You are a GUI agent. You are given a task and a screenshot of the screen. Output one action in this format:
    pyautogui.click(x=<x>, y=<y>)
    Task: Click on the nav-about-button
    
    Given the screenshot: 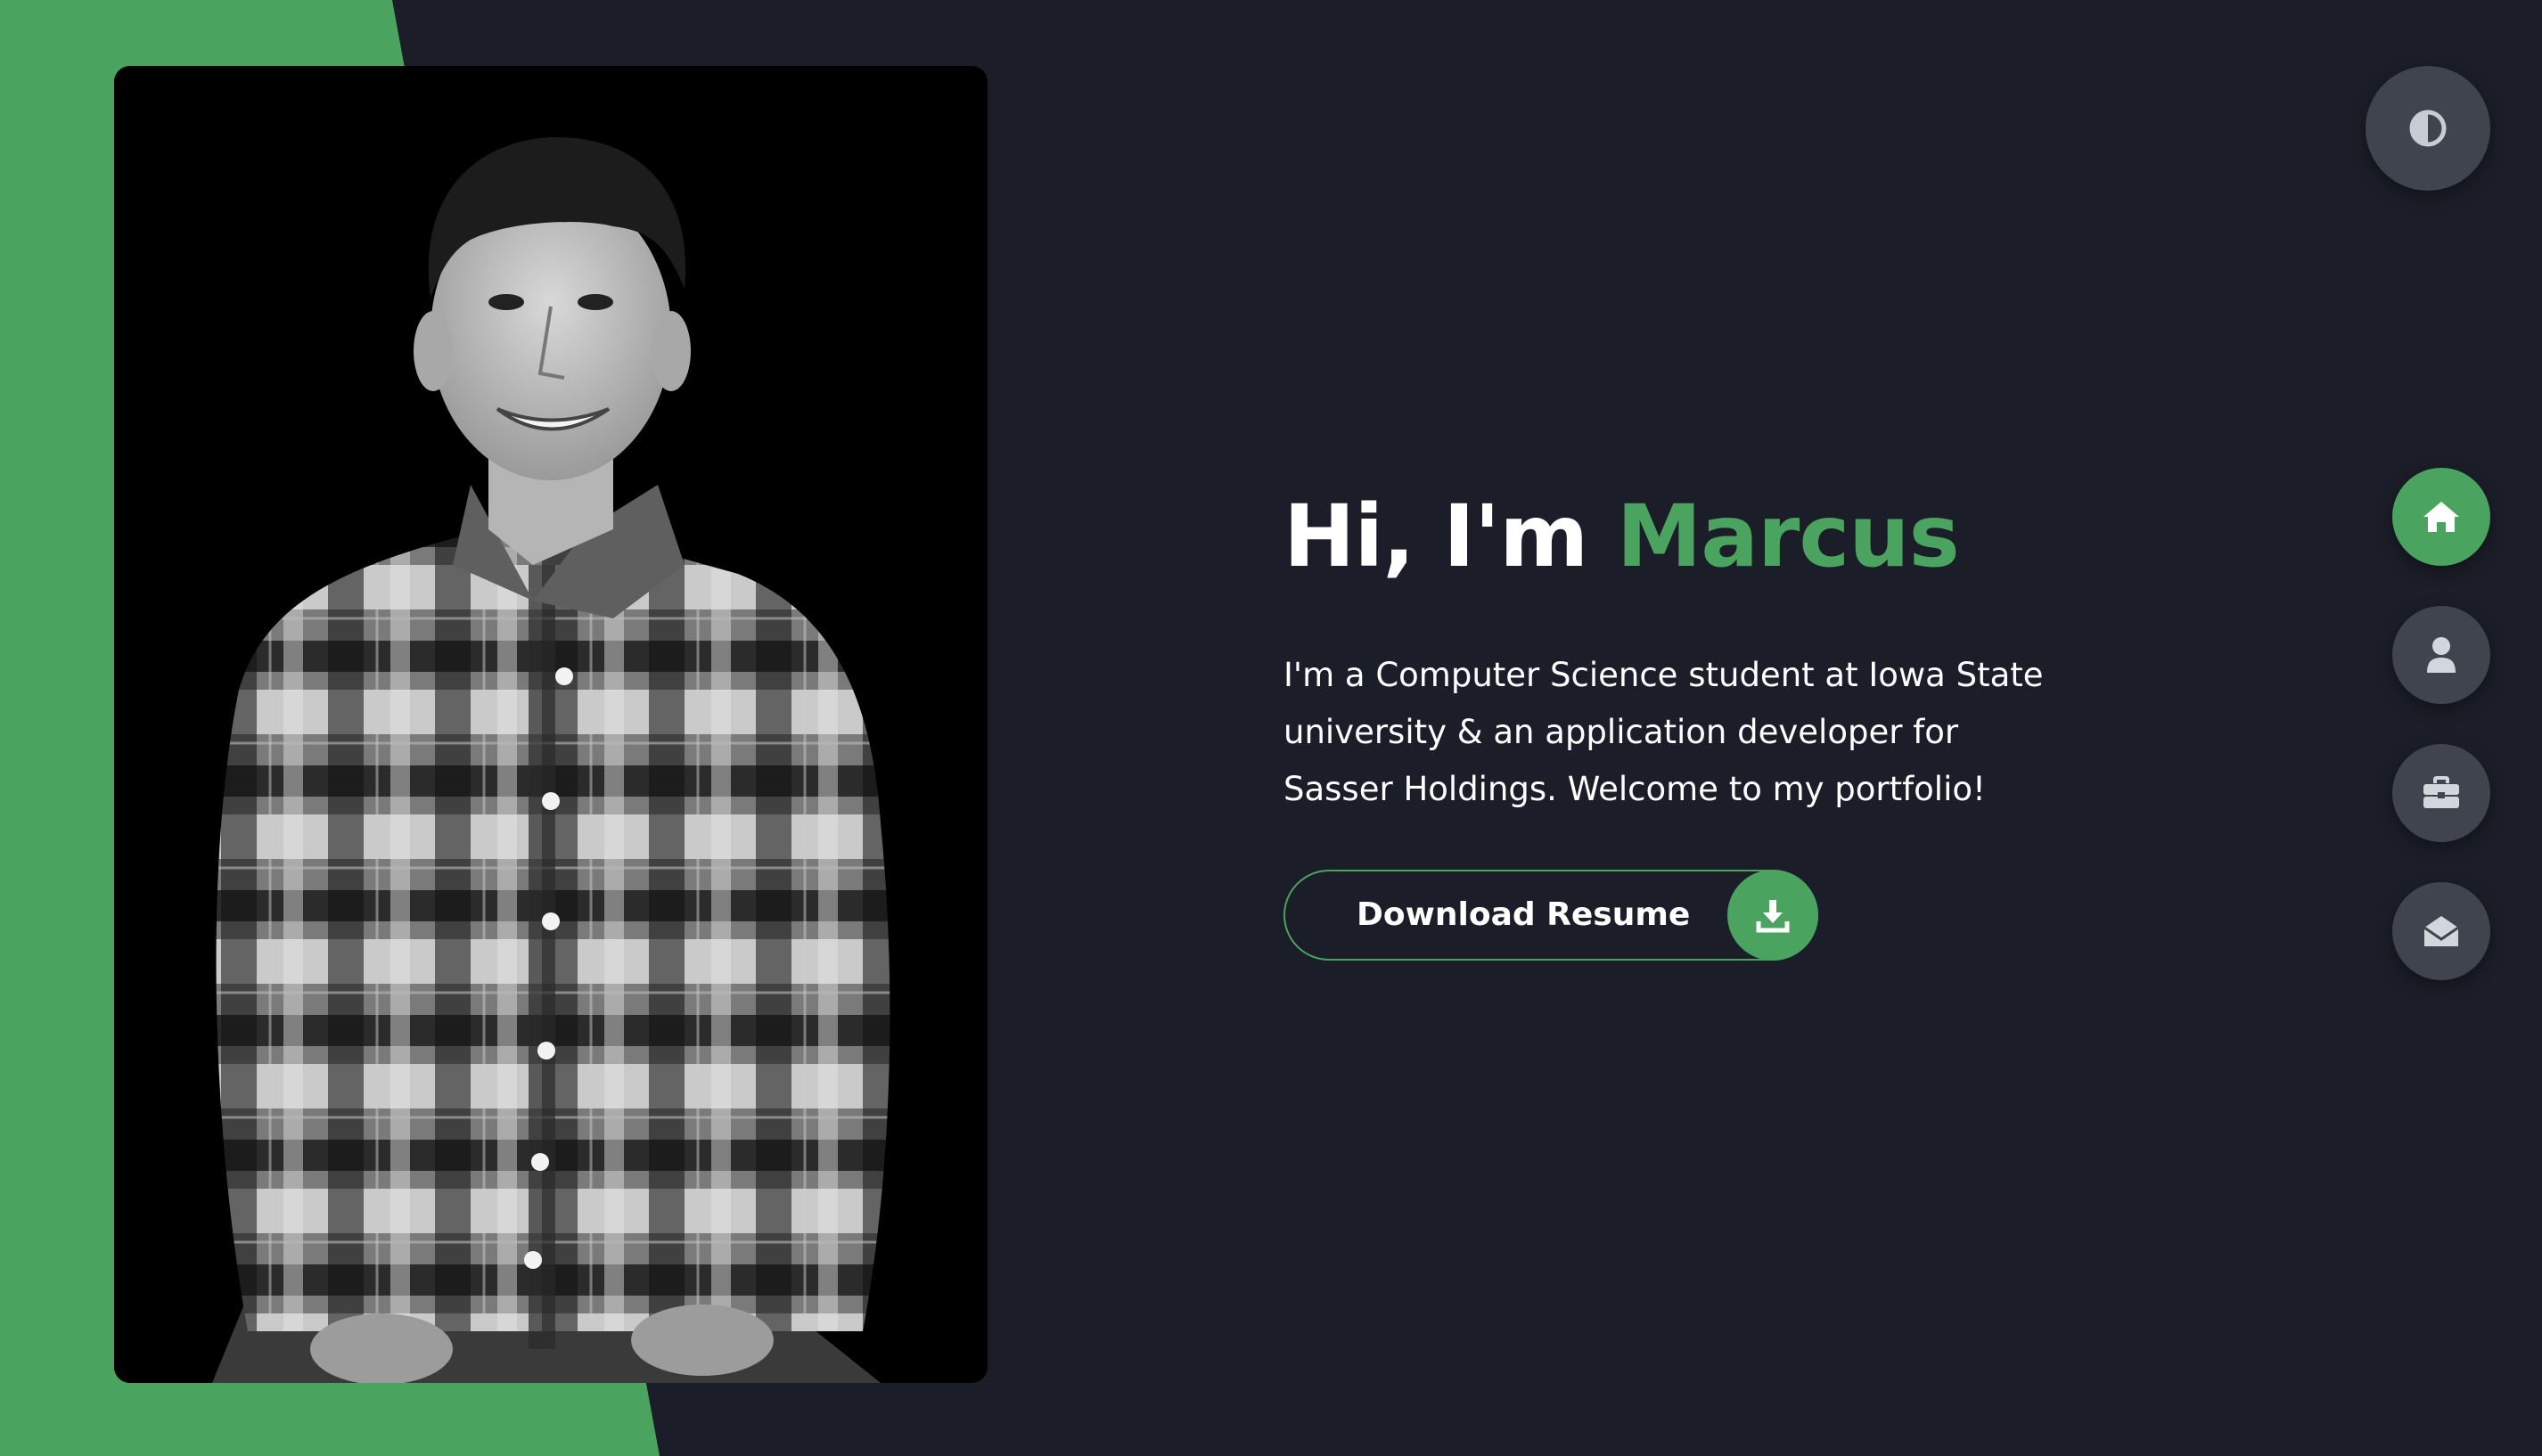 What is the action you would take?
    pyautogui.click(x=2441, y=655)
    